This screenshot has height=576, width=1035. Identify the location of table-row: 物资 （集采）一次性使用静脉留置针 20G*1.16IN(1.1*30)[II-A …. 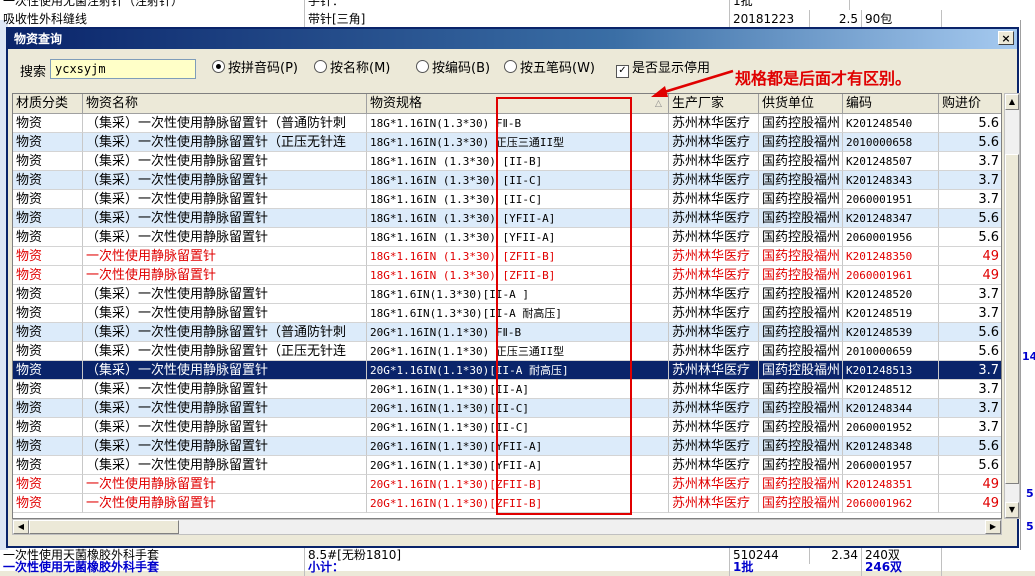
(507, 370).